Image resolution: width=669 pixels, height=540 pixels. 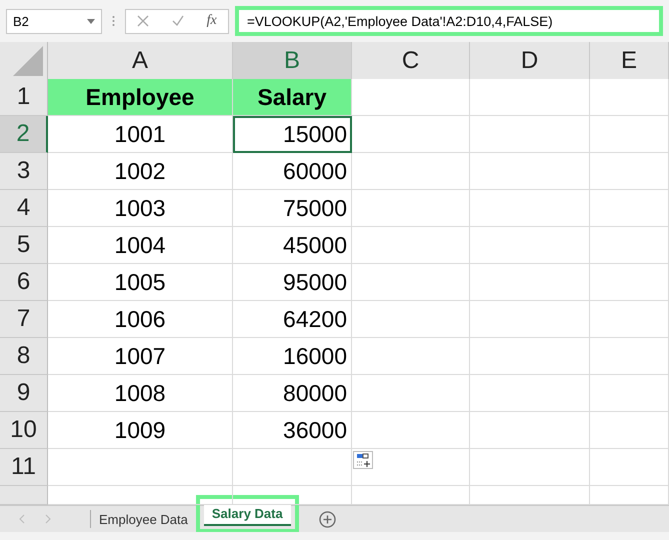 What do you see at coordinates (292, 171) in the screenshot?
I see `table-cell: 60000` at bounding box center [292, 171].